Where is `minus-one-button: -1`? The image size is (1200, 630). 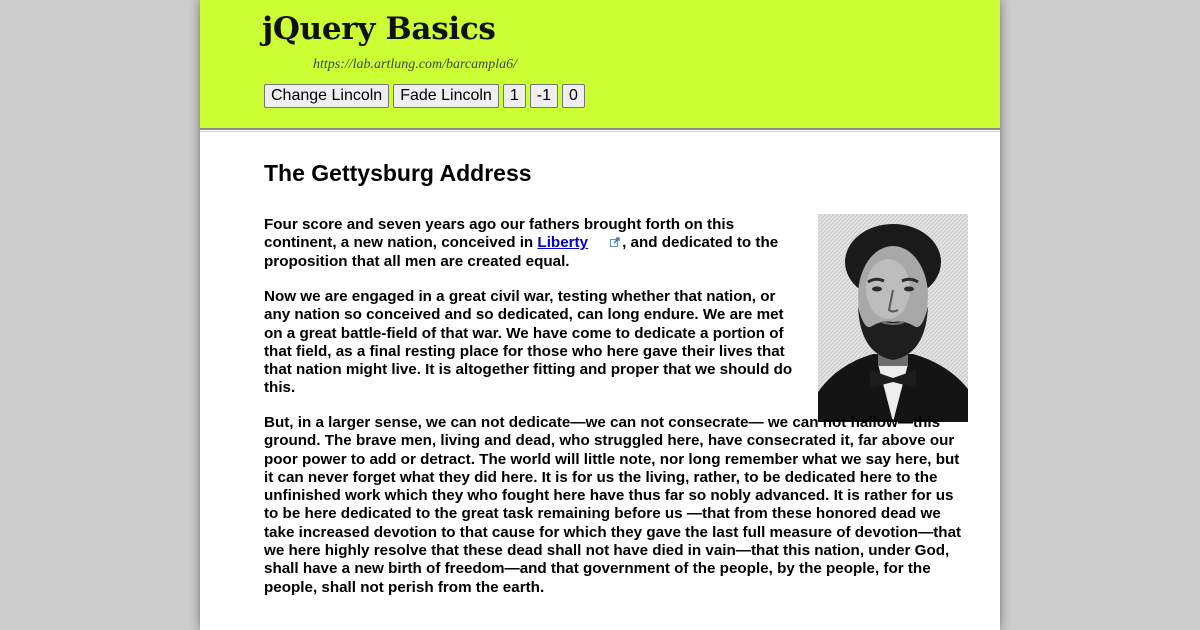
minus-one-button: -1 is located at coordinates (543, 96).